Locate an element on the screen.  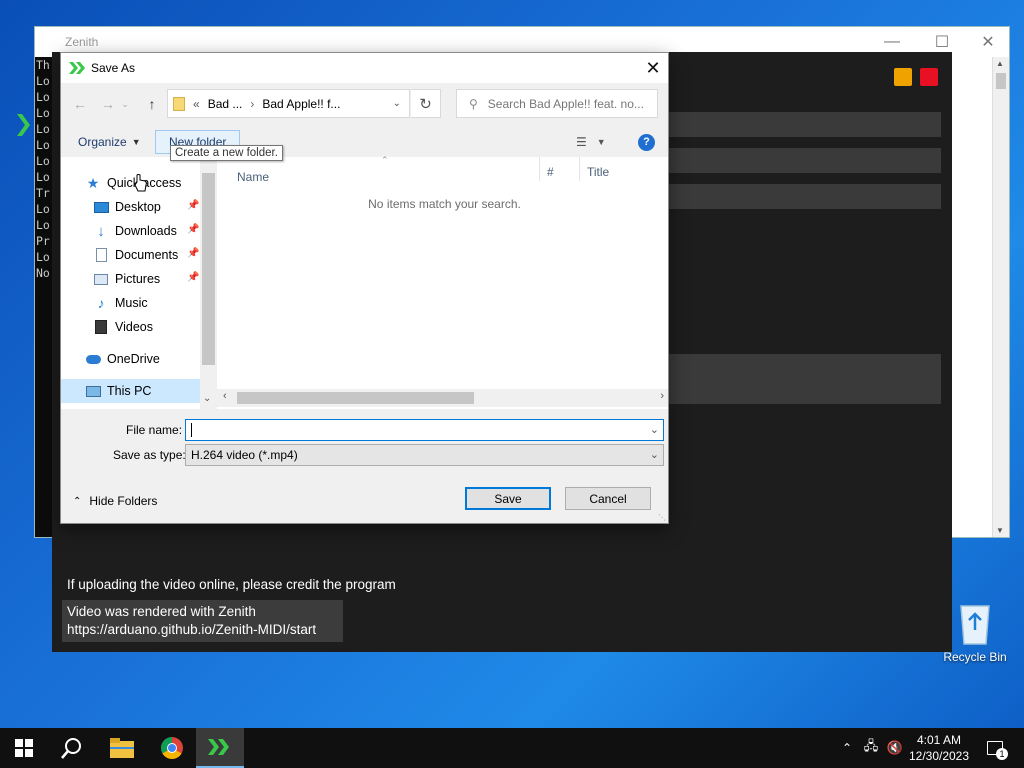
horizontal-scroll-thumb is located at coordinates (355, 398).